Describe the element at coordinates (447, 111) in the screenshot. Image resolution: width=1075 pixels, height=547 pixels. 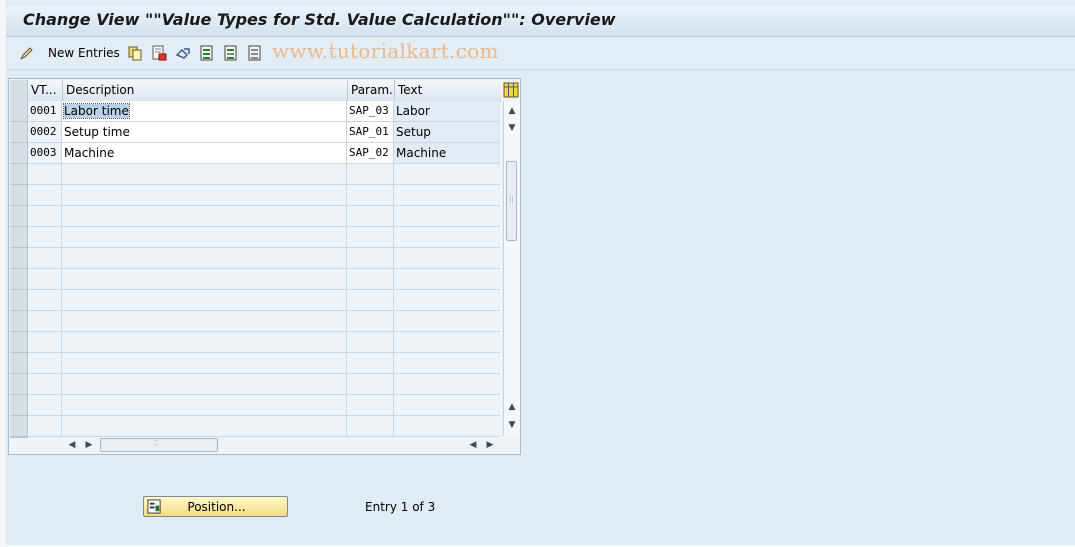
I see `cell-text: Labor` at that location.